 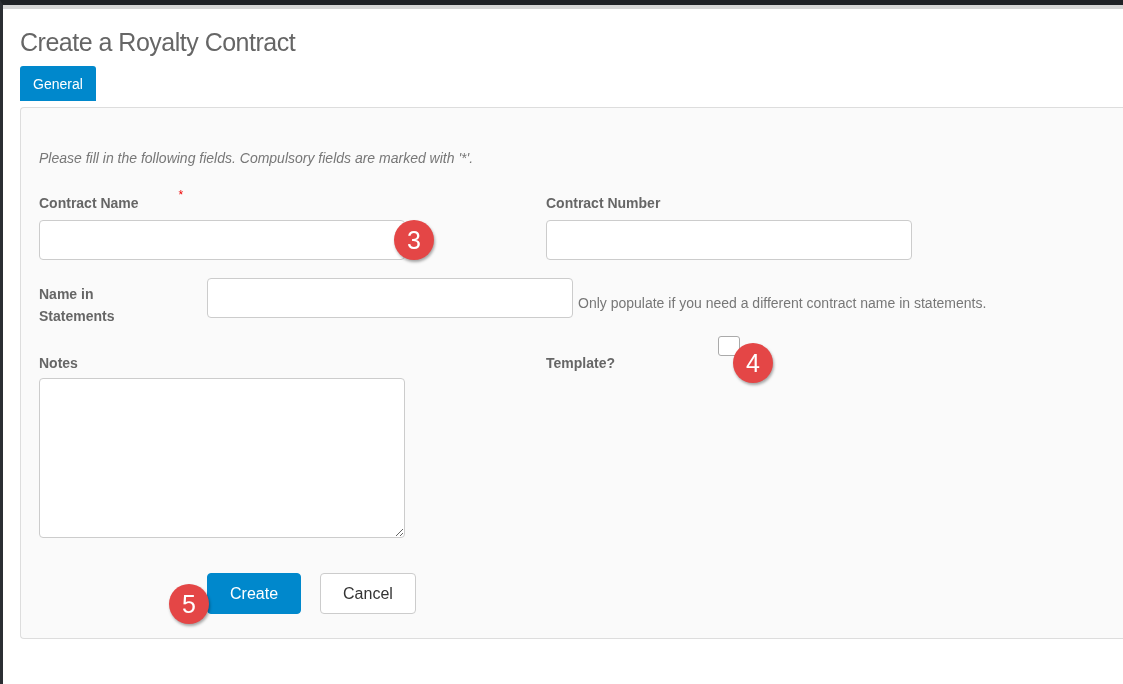 I want to click on field-label: Name in Statements, so click(x=77, y=305).